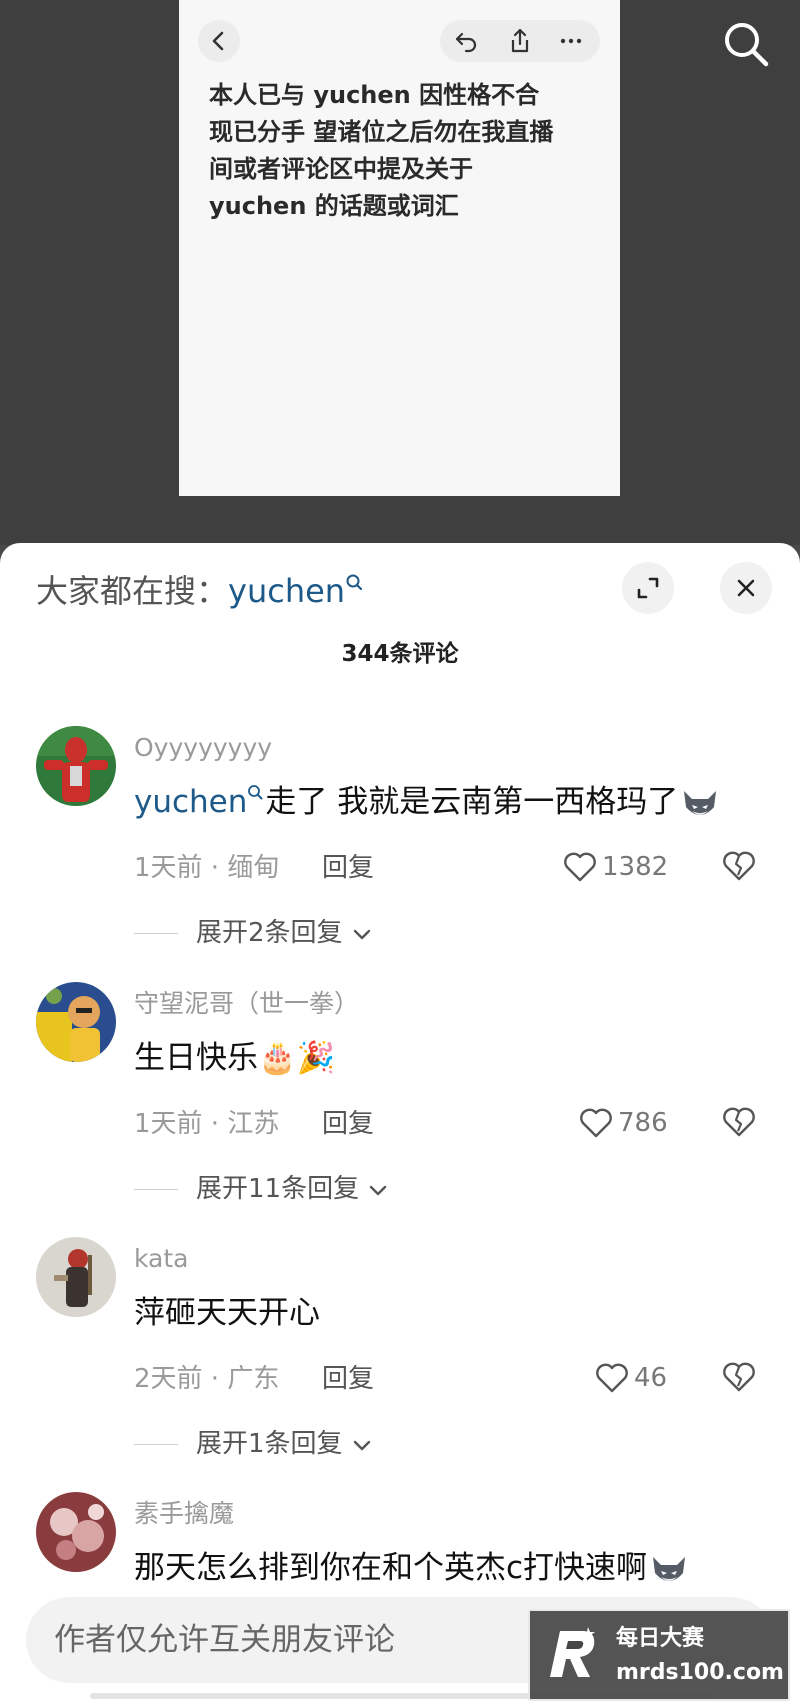 The image size is (800, 1704). Describe the element at coordinates (400, 1102) in the screenshot. I see `comment-item: 守望泥哥（世一拳） 生日快乐🎂🎉 1天前 · 江苏 回复 786 展开11条回复` at that location.